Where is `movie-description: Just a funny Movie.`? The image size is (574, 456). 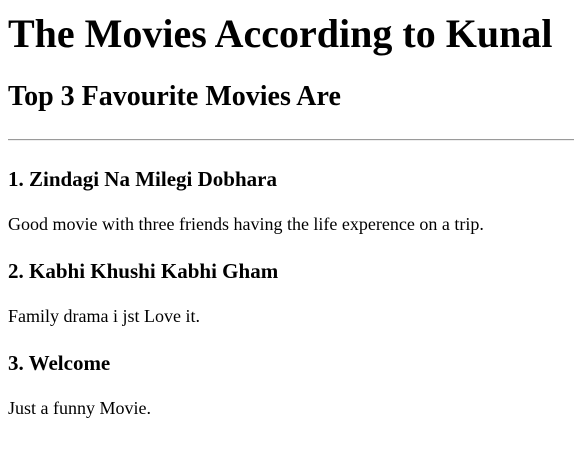
movie-description: Just a funny Movie. is located at coordinates (79, 408).